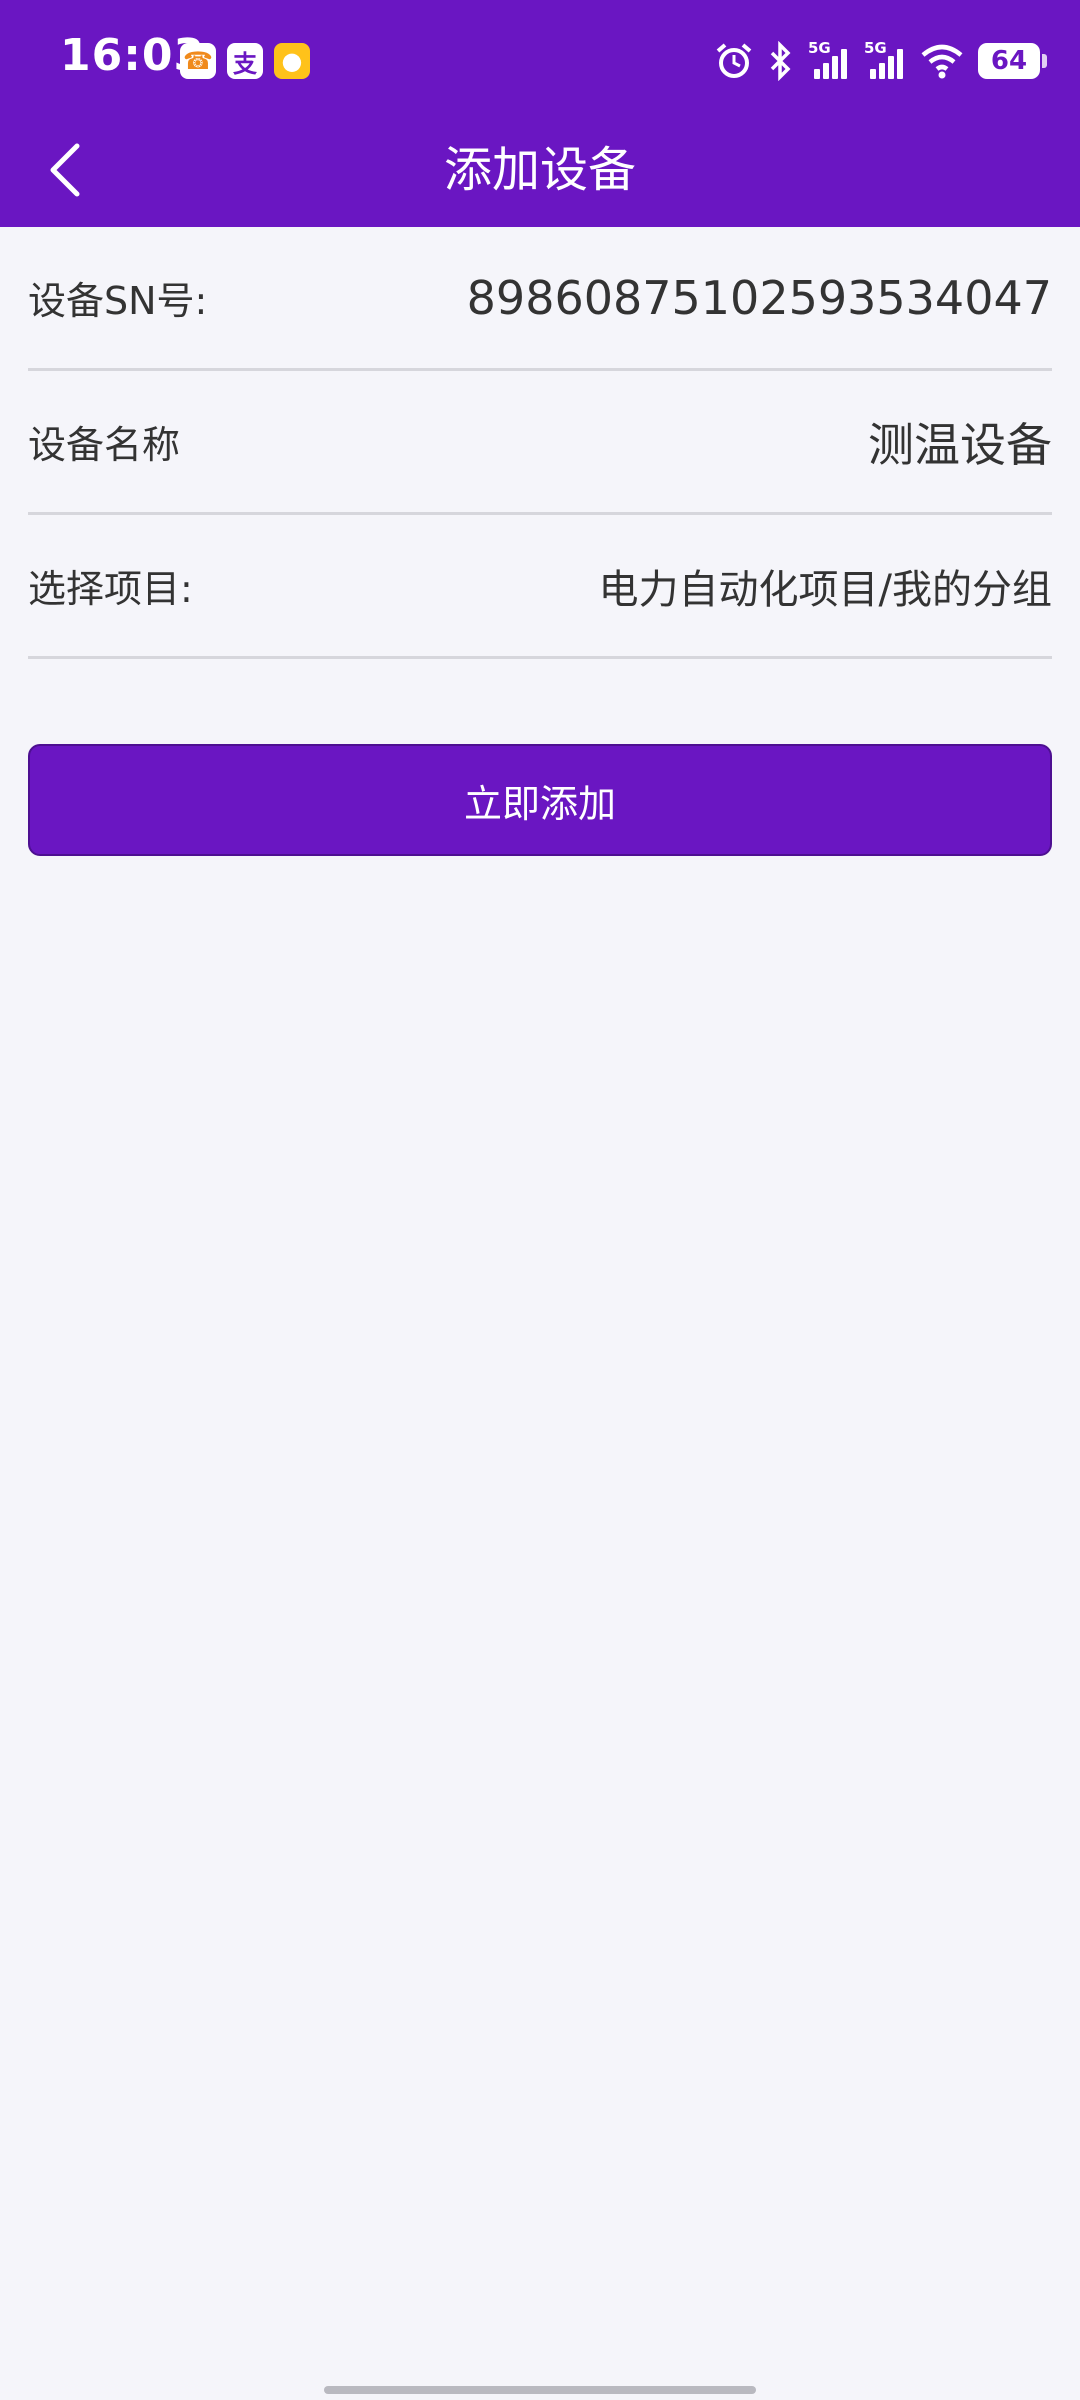 The height and width of the screenshot is (2400, 1080). What do you see at coordinates (942, 61) in the screenshot?
I see `wifi-icon` at bounding box center [942, 61].